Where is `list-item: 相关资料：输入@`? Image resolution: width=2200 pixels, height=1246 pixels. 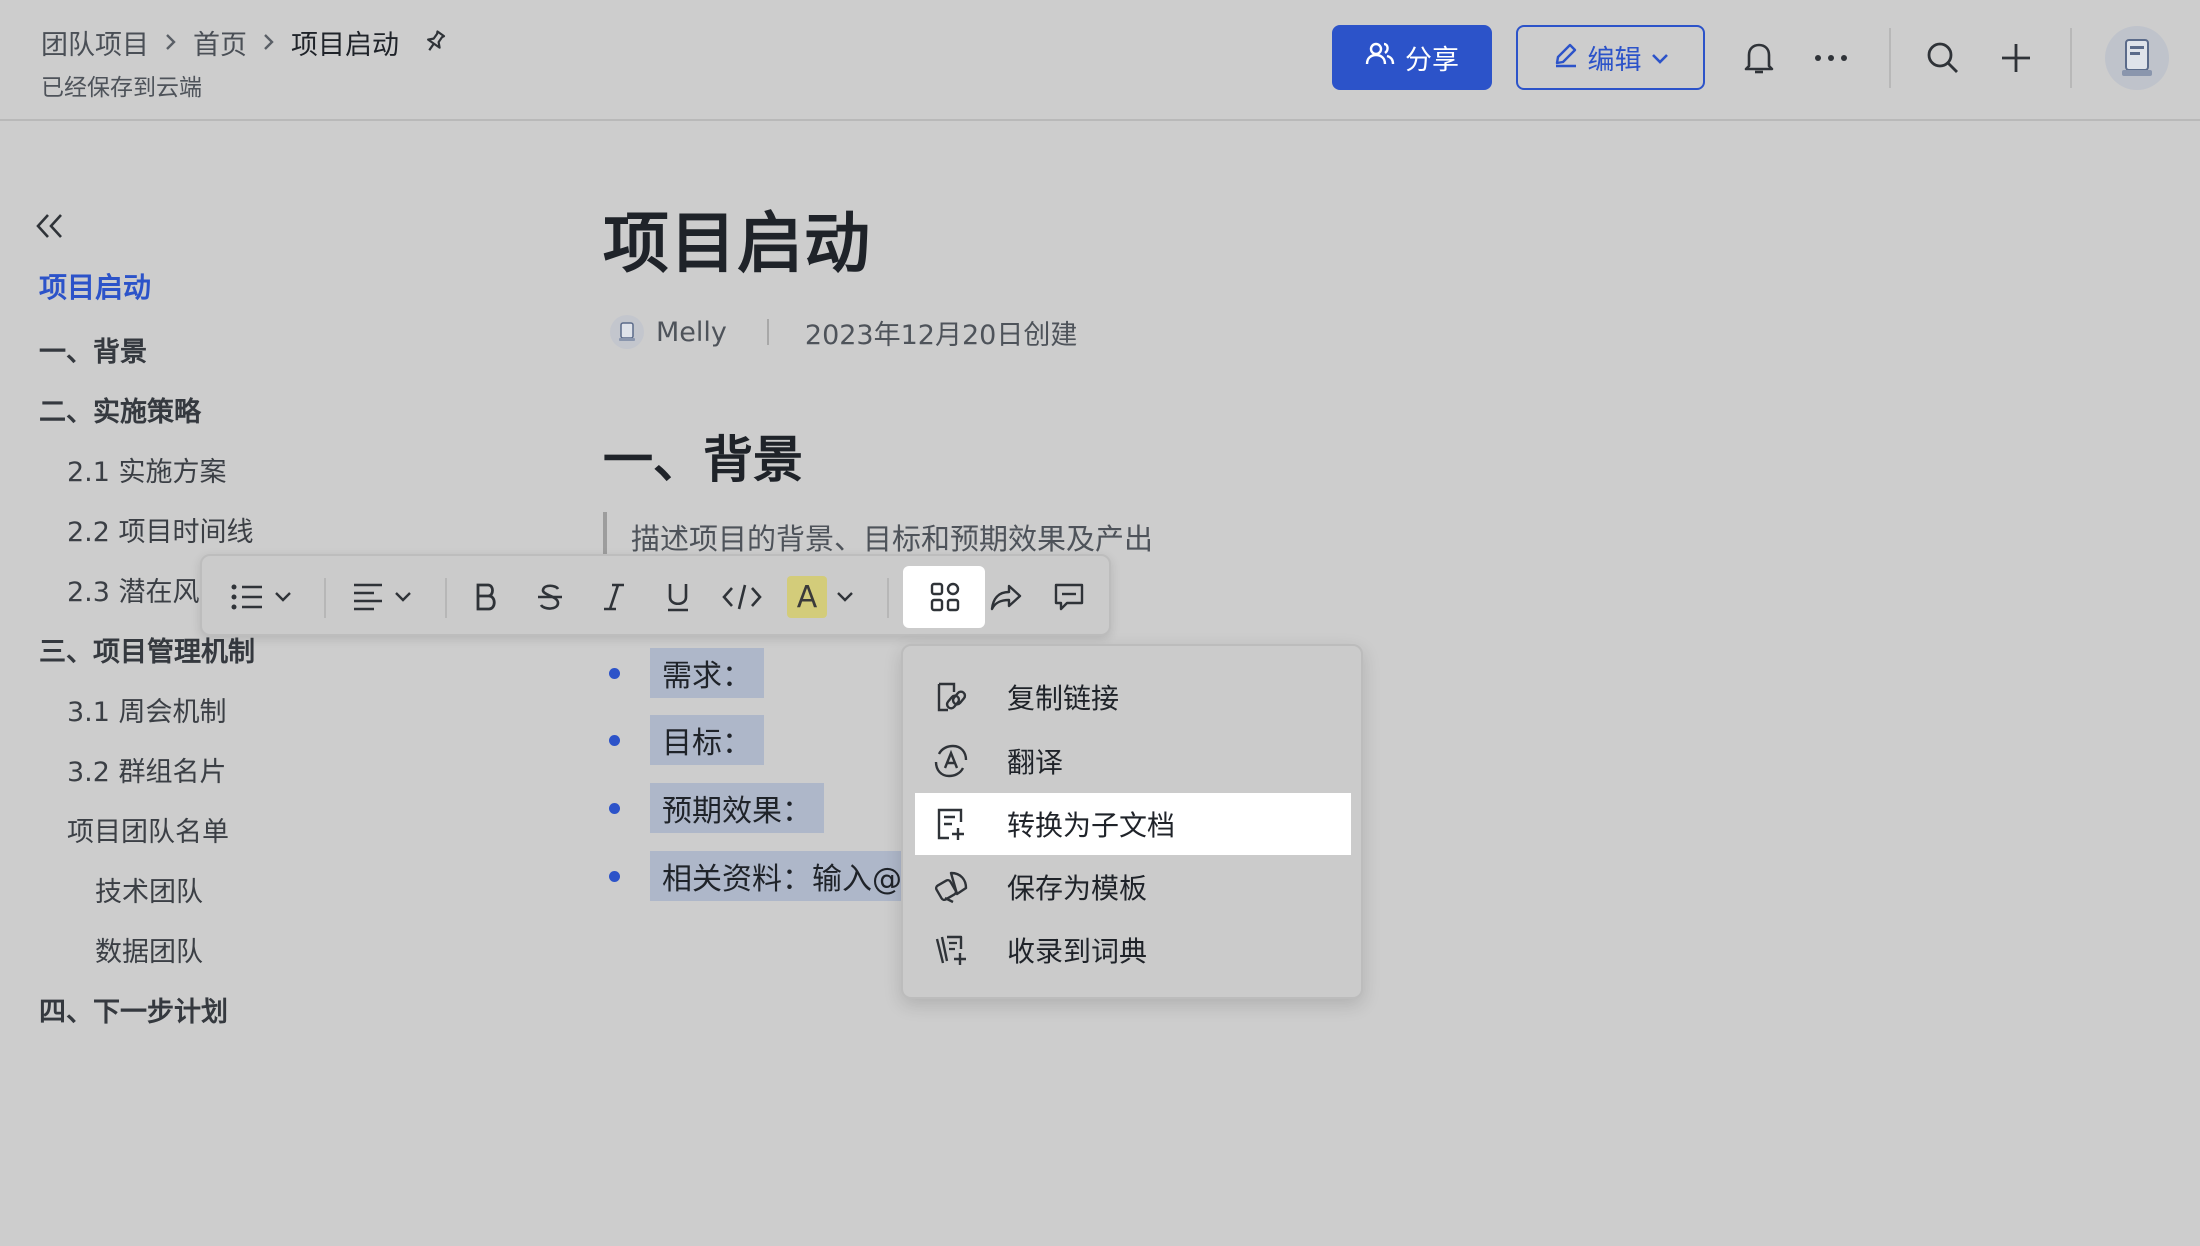
list-item: 相关资料：输入@ is located at coordinates (761, 876).